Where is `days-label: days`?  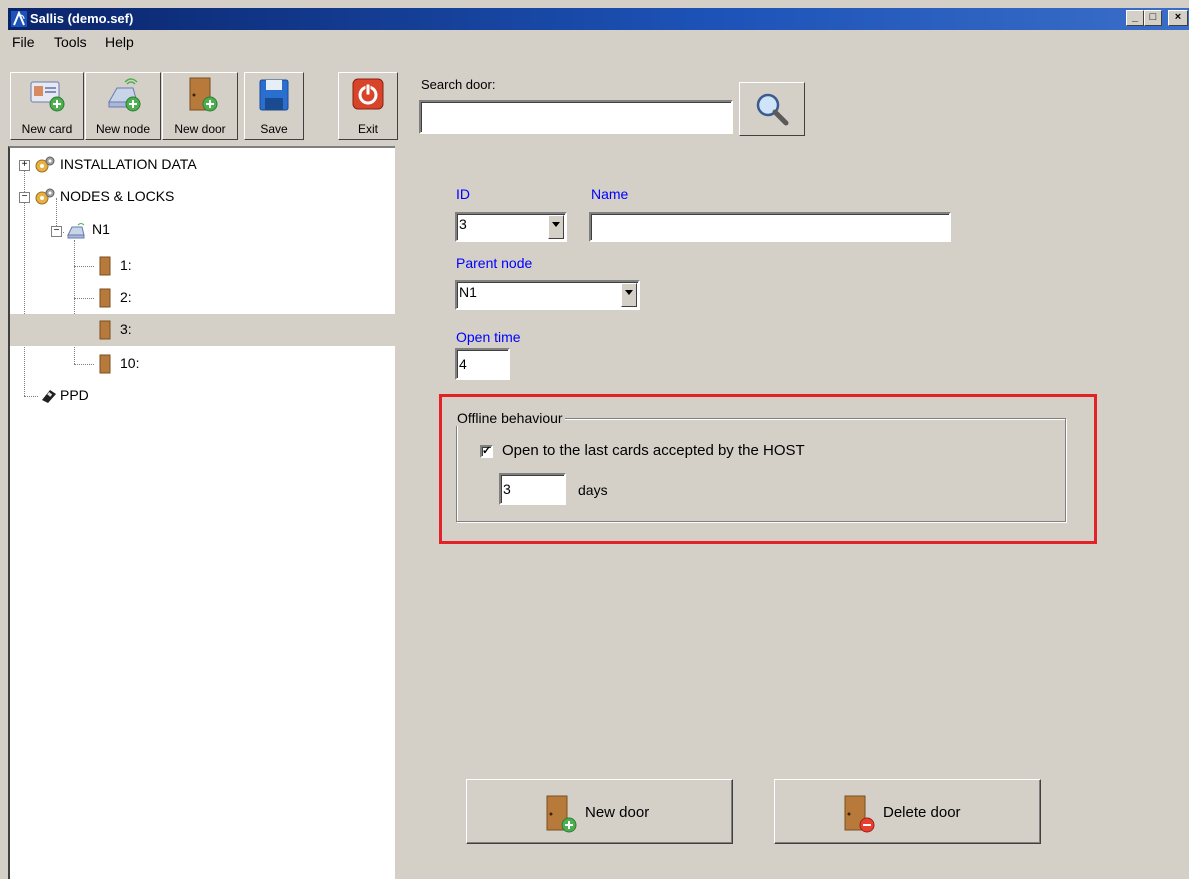 days-label: days is located at coordinates (593, 490).